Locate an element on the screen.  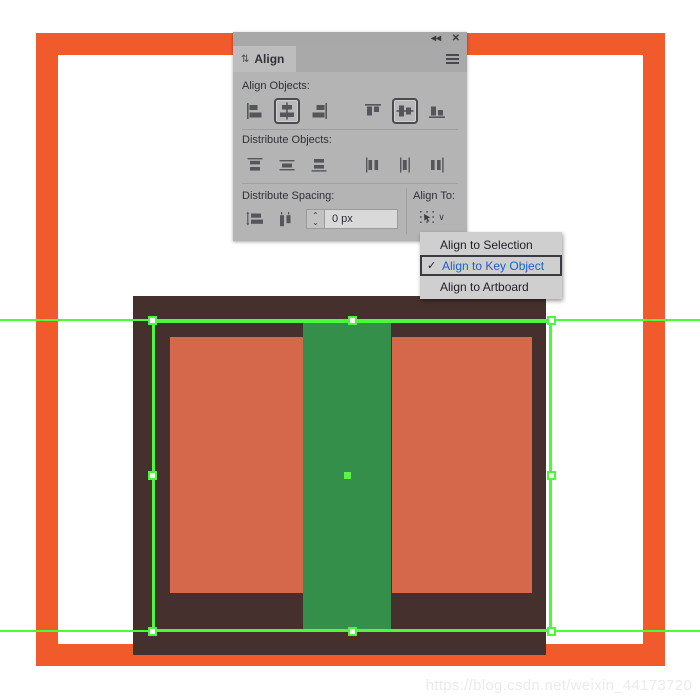
horizontal-distribute-space-button is located at coordinates (287, 219).